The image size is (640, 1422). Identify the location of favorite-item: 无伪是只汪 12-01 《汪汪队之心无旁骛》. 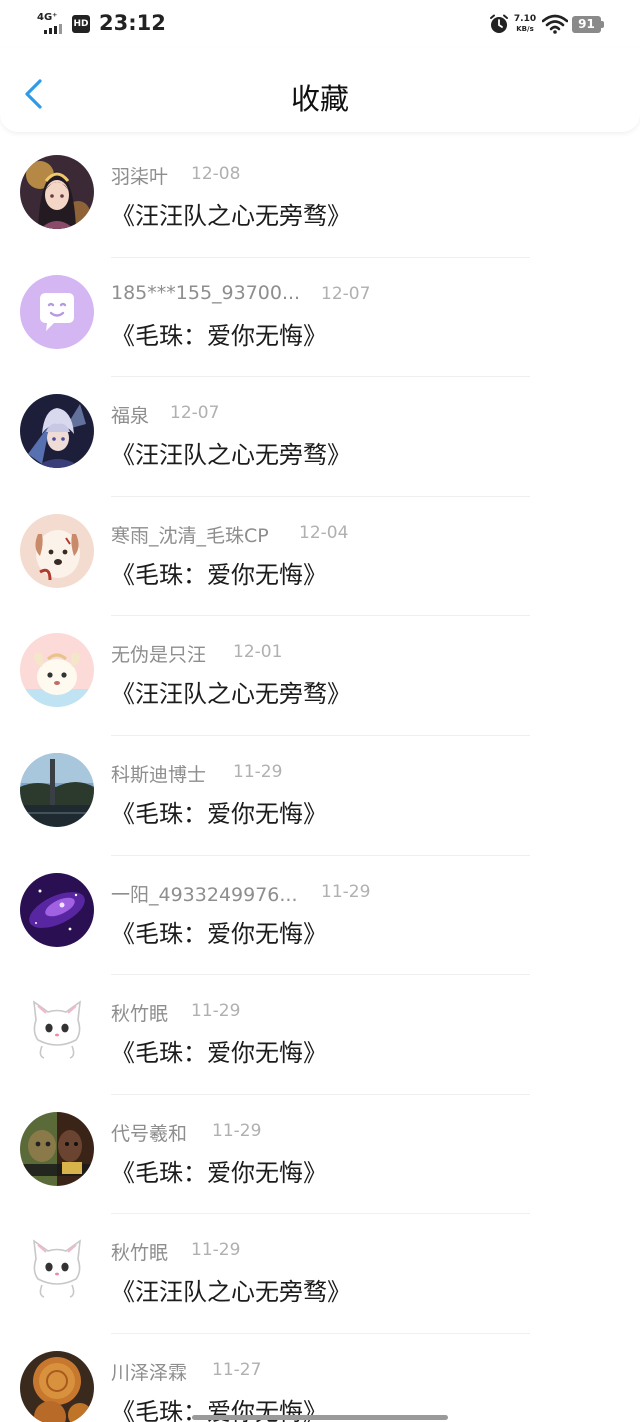
(320, 676).